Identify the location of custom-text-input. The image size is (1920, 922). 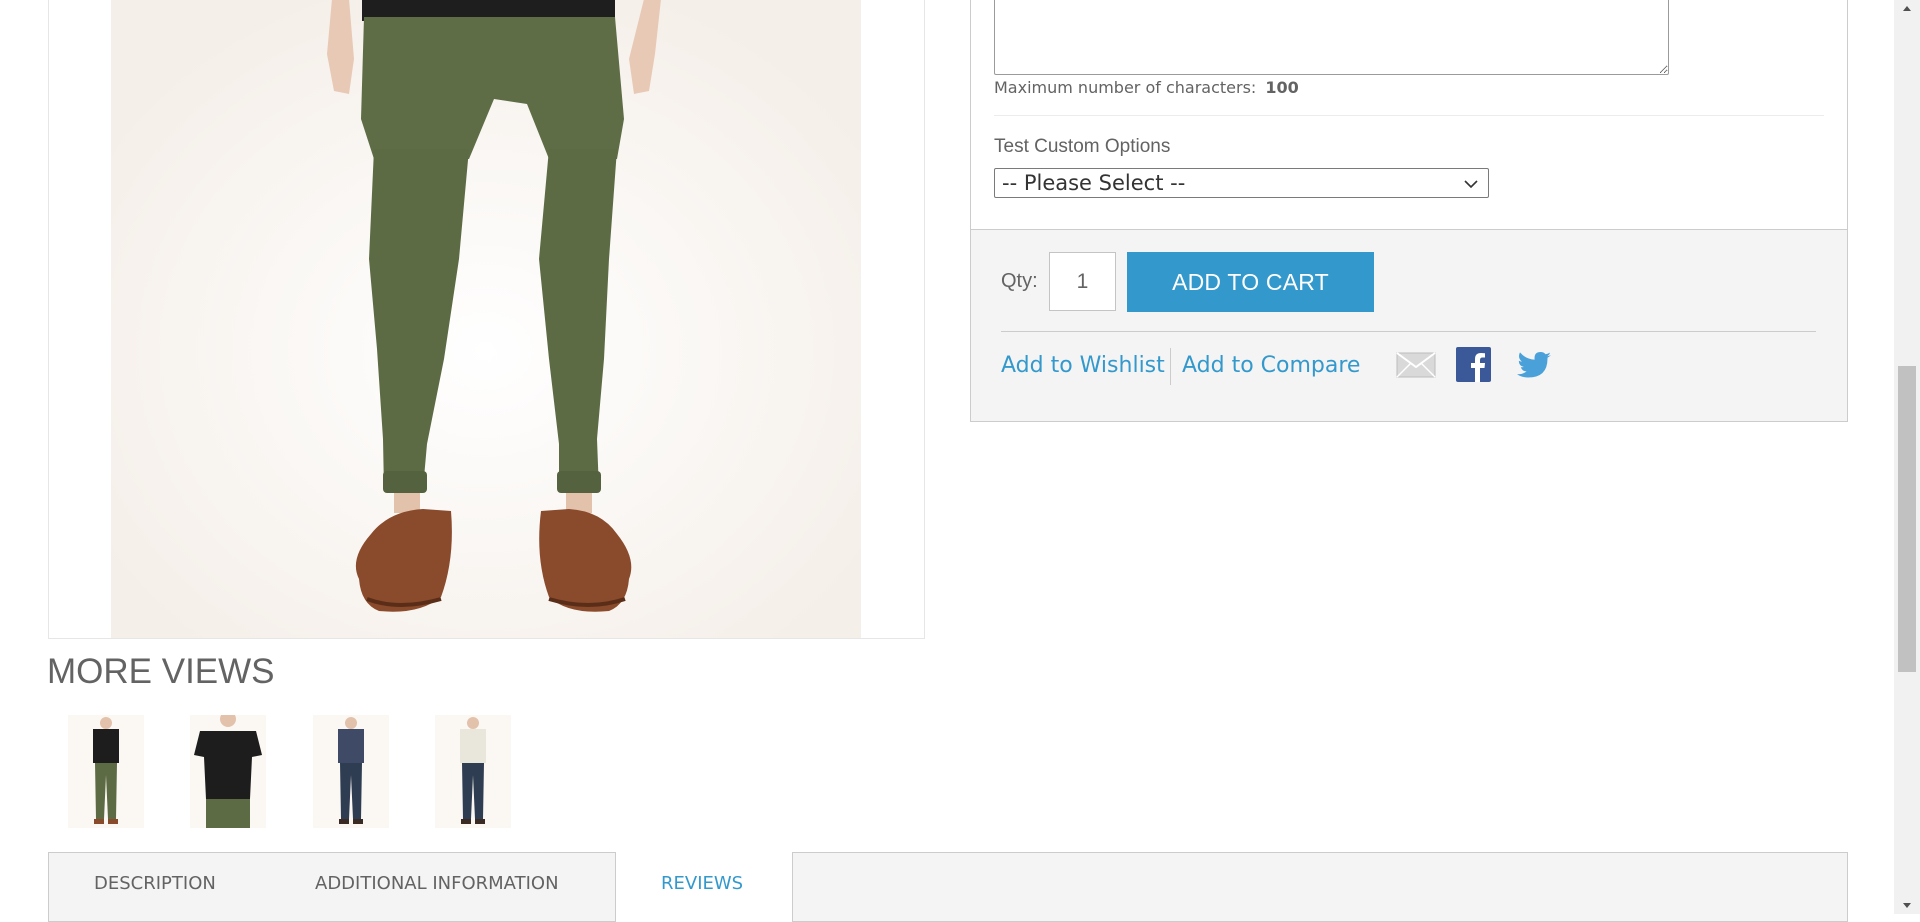
(1331, 37).